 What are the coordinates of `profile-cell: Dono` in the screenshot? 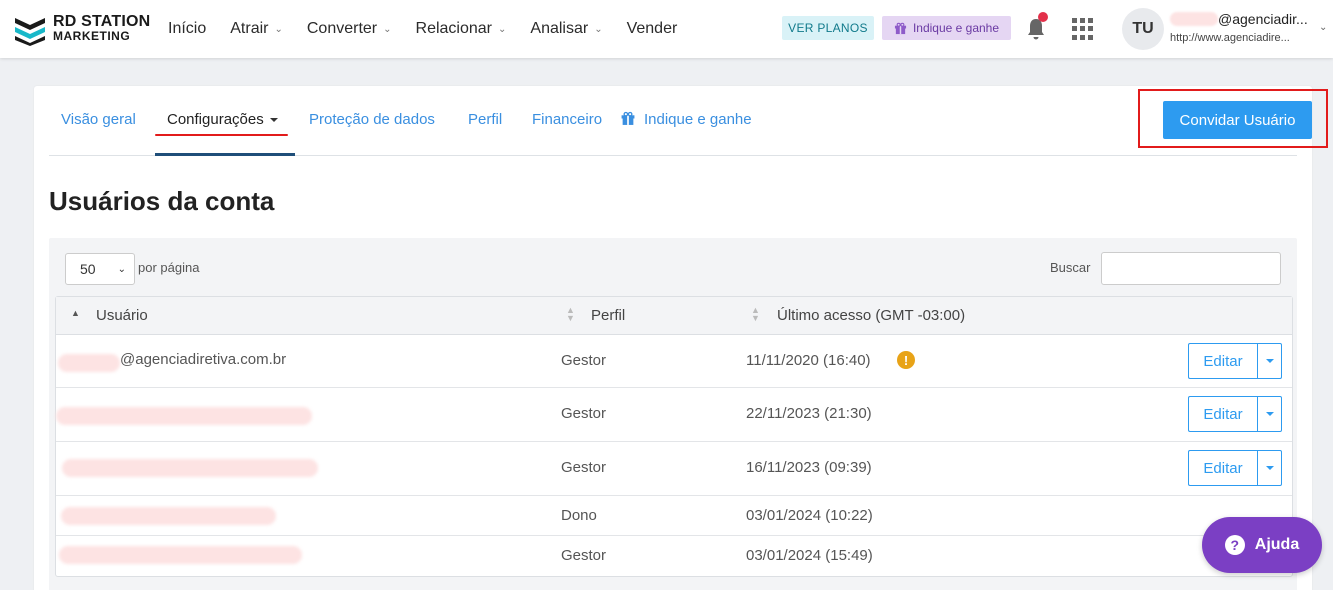 It's located at (579, 515).